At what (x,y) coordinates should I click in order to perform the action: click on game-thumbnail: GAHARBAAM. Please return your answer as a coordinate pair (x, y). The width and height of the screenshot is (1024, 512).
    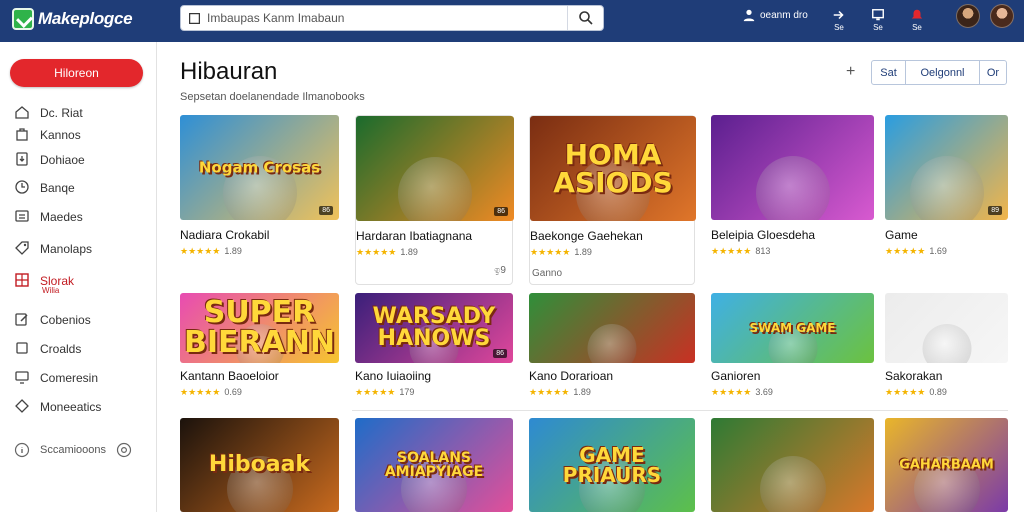
    Looking at the image, I should click on (946, 465).